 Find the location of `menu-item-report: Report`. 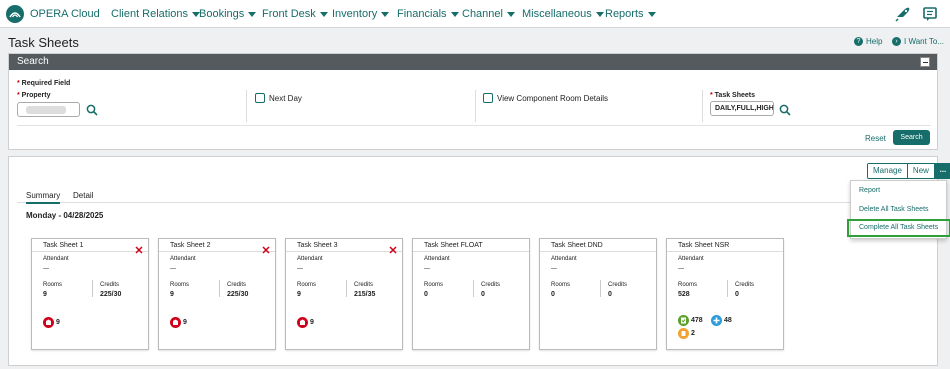

menu-item-report: Report is located at coordinates (869, 190).